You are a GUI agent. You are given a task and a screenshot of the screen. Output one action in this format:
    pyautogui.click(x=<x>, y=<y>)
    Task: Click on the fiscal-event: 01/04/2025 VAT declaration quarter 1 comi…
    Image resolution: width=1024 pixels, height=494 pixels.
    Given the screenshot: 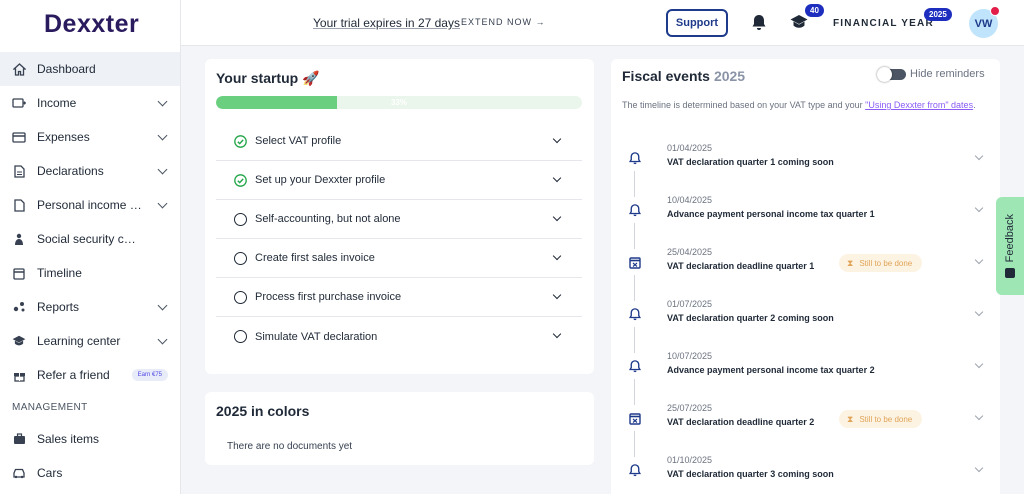 What is the action you would take?
    pyautogui.click(x=805, y=167)
    